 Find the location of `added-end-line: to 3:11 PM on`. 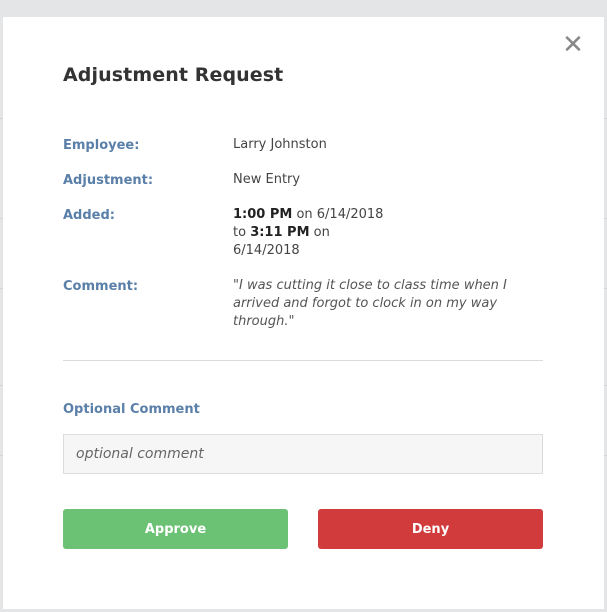

added-end-line: to 3:11 PM on is located at coordinates (308, 233).